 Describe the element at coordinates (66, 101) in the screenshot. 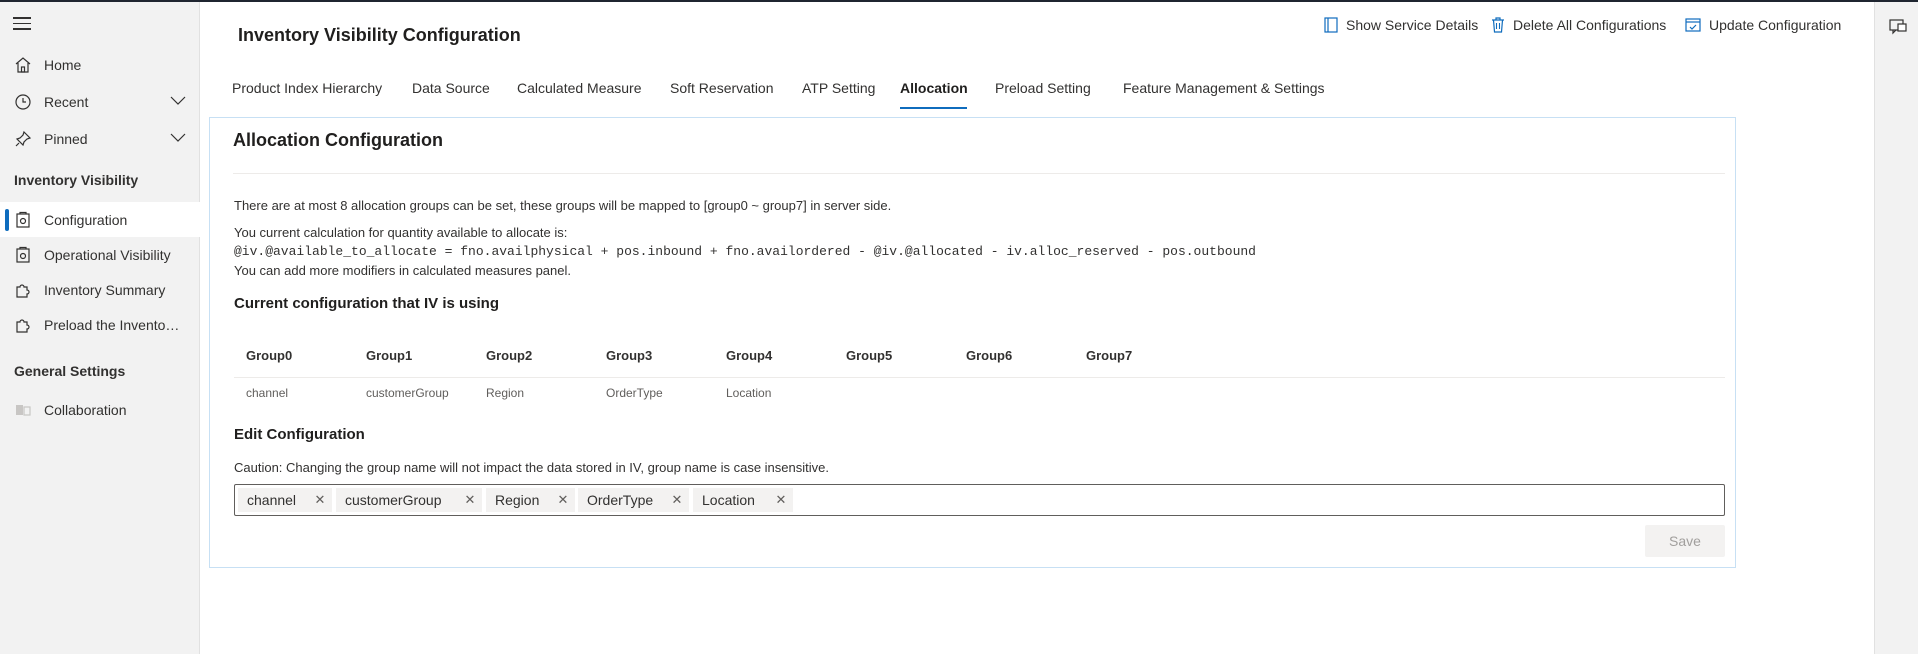

I see `sidebar-item-label: Recent` at that location.